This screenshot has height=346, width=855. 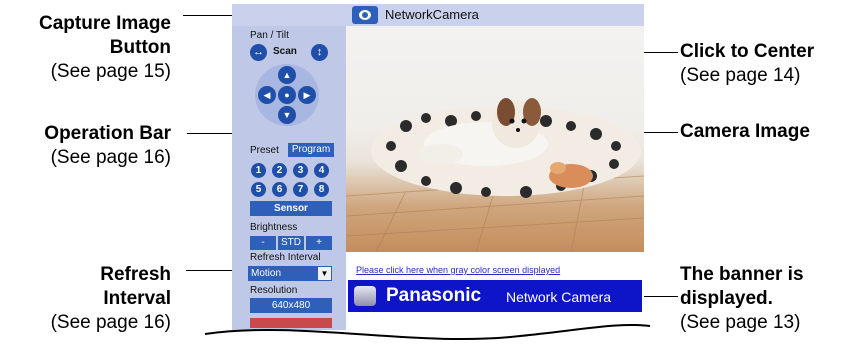 What do you see at coordinates (291, 305) in the screenshot?
I see `resolution-button: 640x480` at bounding box center [291, 305].